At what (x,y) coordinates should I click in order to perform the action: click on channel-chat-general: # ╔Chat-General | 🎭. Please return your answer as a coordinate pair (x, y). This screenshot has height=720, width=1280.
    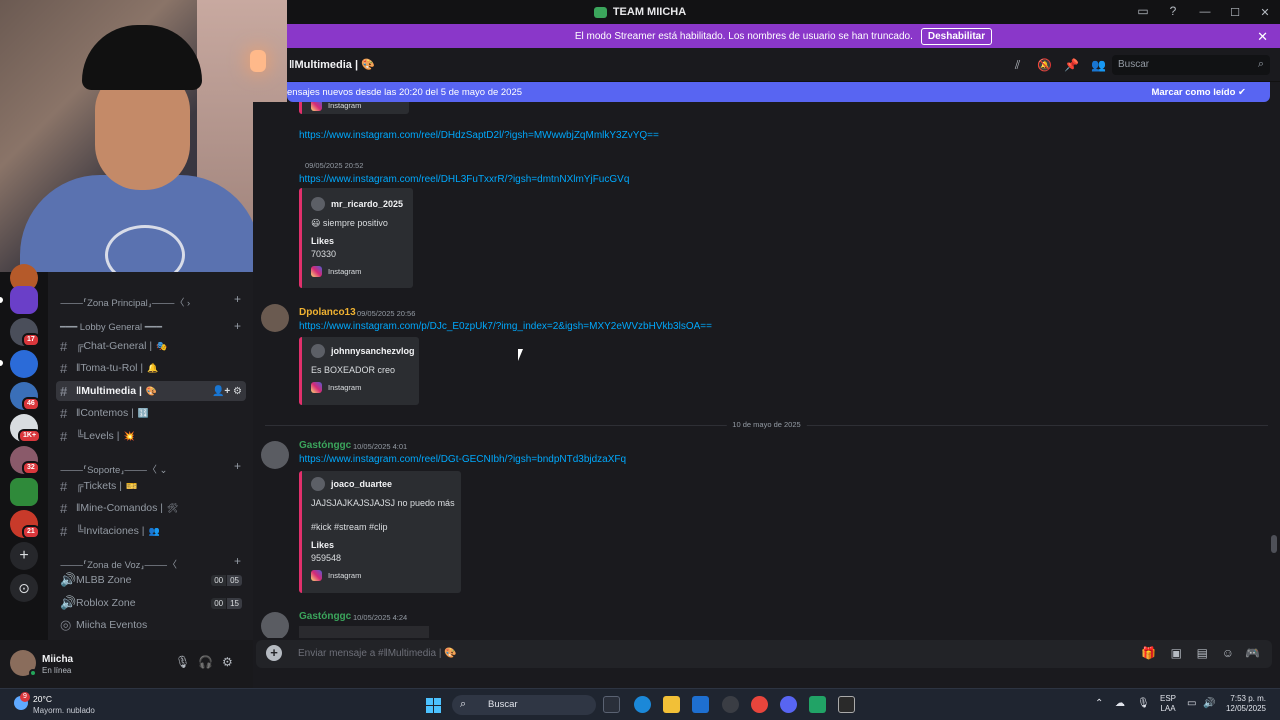
    Looking at the image, I should click on (151, 346).